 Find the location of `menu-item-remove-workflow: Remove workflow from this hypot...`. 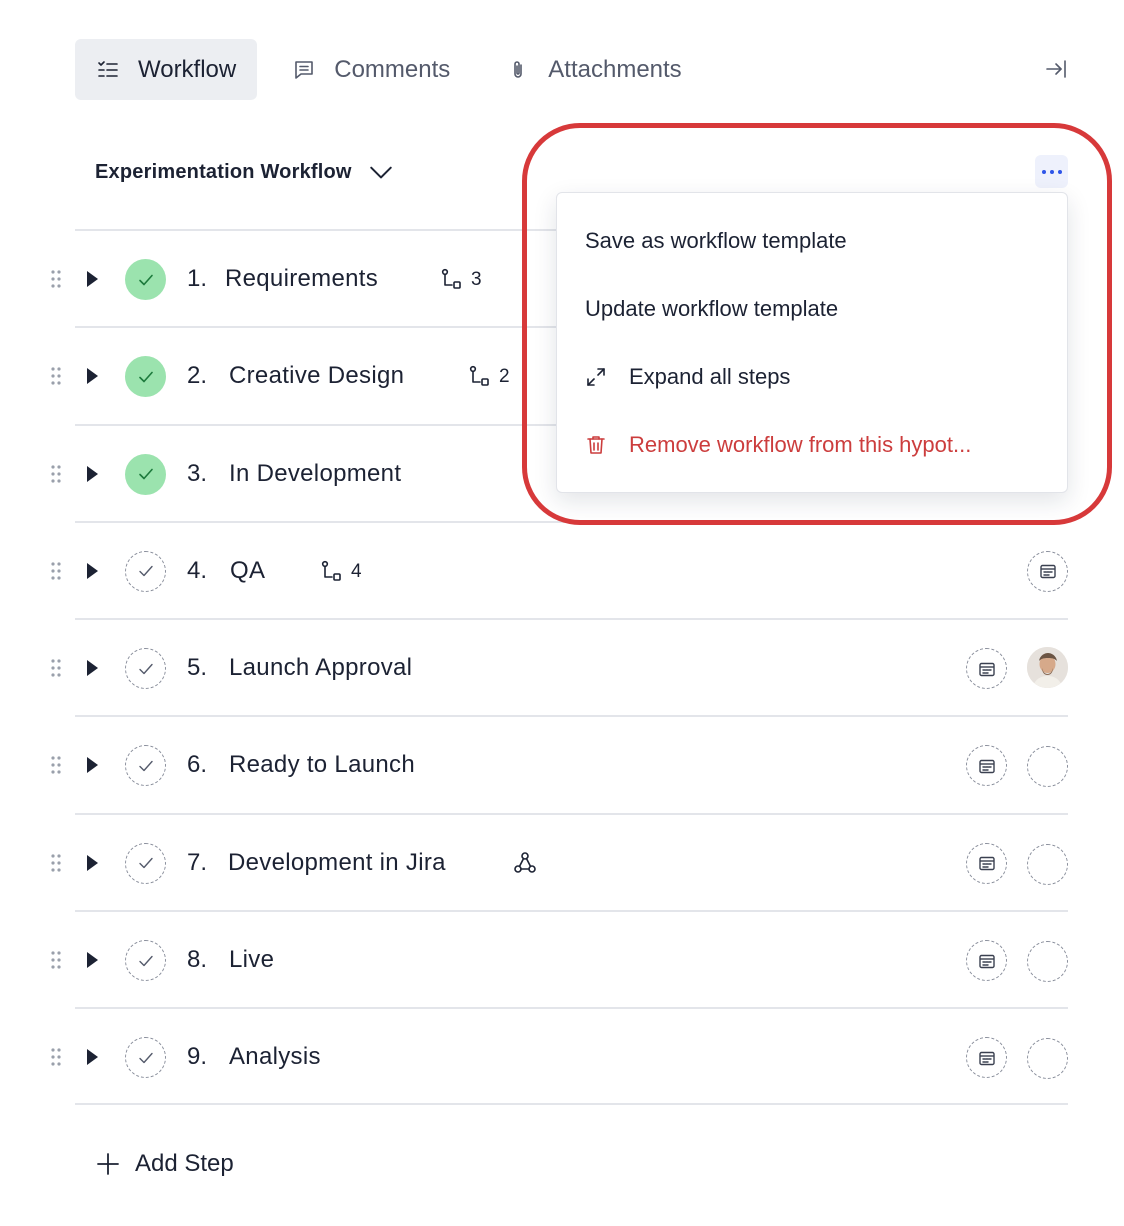

menu-item-remove-workflow: Remove workflow from this hypot... is located at coordinates (812, 445).